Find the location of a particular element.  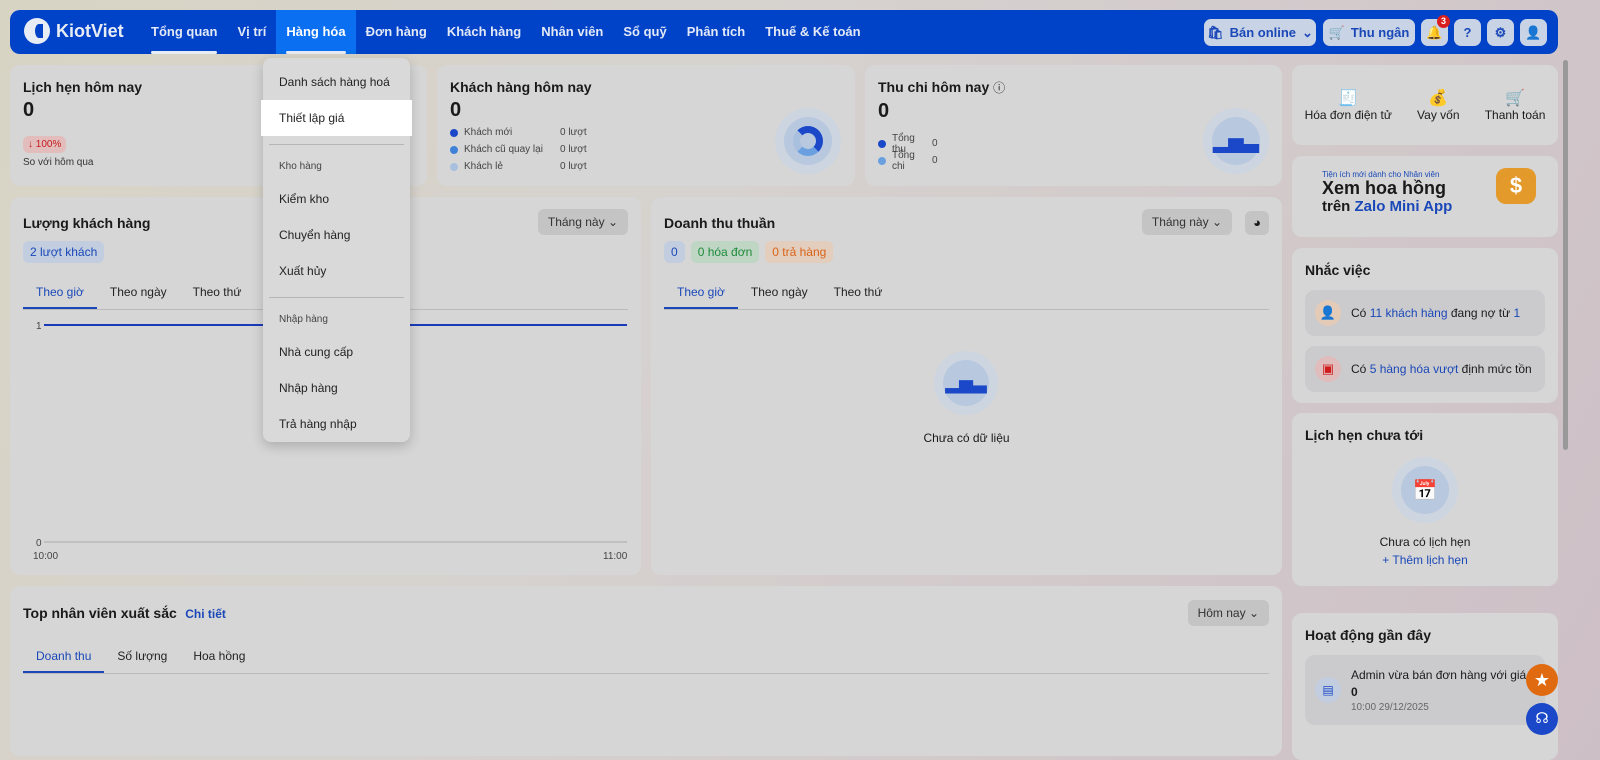

nav-thue-ke-toan: Thuế & Kế toán is located at coordinates (812, 32).